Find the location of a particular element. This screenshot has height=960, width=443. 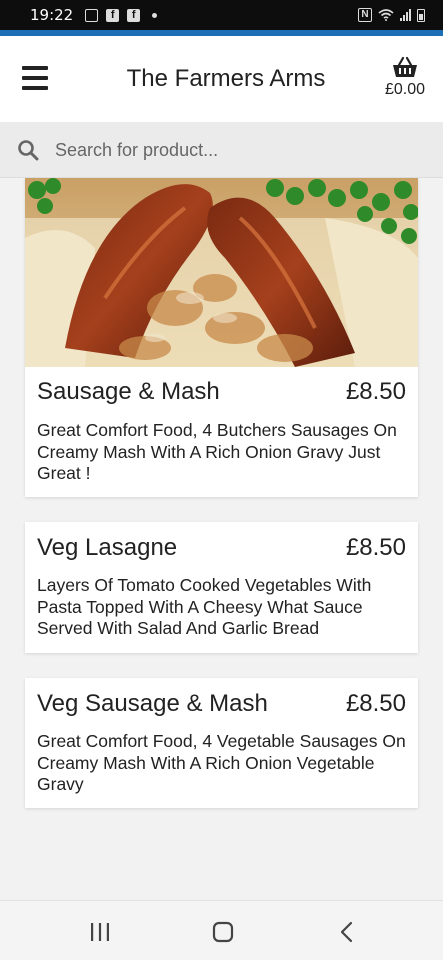

recent-apps-icon is located at coordinates (100, 932).